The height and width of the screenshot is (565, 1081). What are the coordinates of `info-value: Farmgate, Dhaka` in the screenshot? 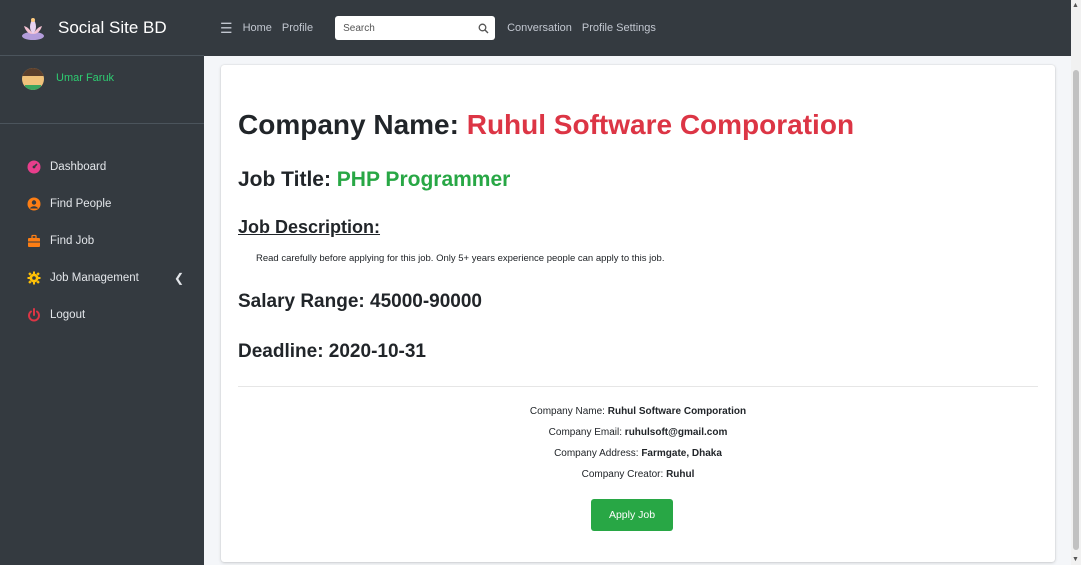 It's located at (681, 453).